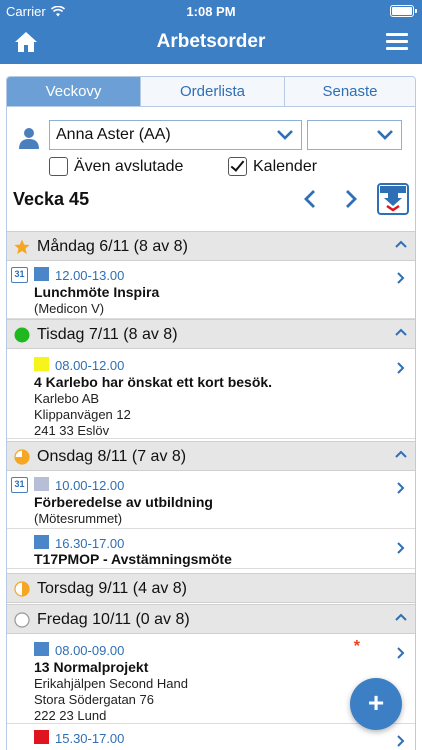  Describe the element at coordinates (78, 518) in the screenshot. I see `appointment-detail: (Mötesrummet)` at that location.